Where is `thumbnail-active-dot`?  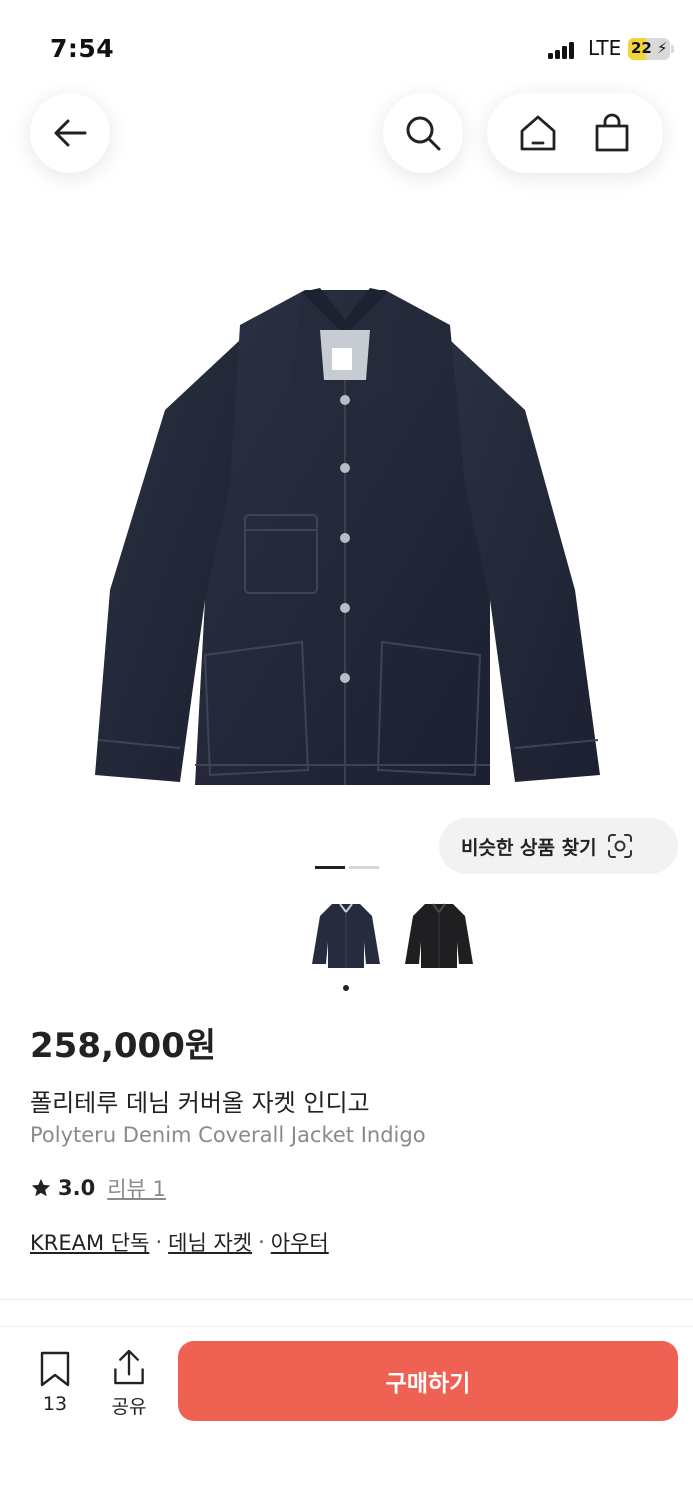 thumbnail-active-dot is located at coordinates (346, 988).